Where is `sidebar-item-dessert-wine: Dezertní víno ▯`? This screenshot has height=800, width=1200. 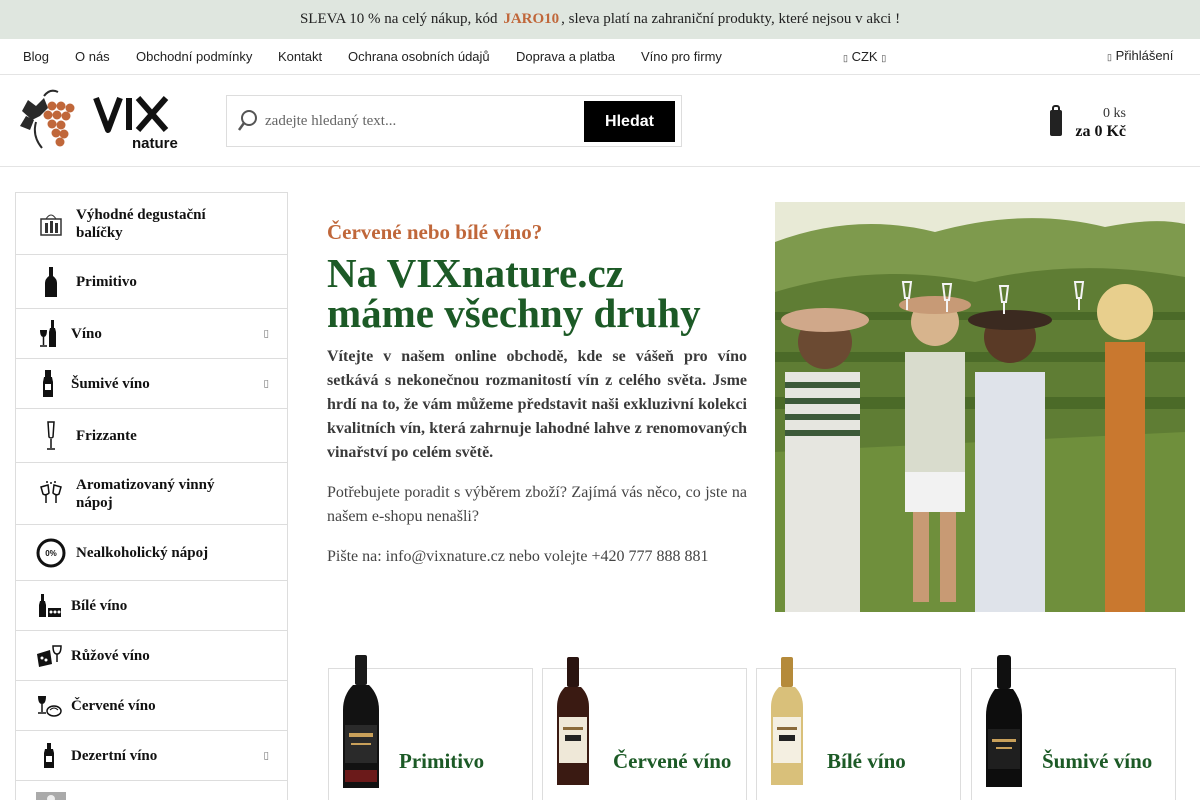 sidebar-item-dessert-wine: Dezertní víno ▯ is located at coordinates (151, 756).